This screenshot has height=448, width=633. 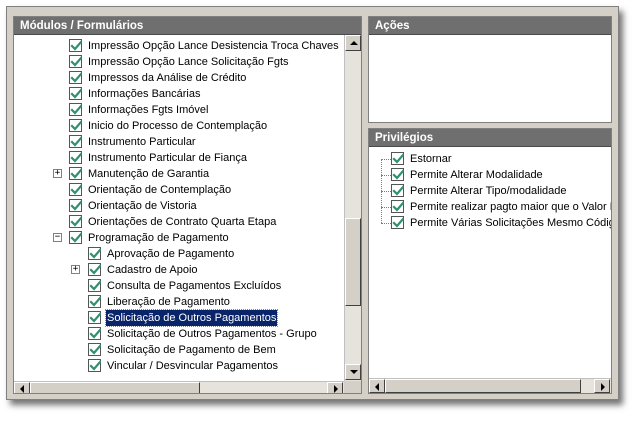 I want to click on tree-item-label: Impressos da Análise de Crédito, so click(x=167, y=78).